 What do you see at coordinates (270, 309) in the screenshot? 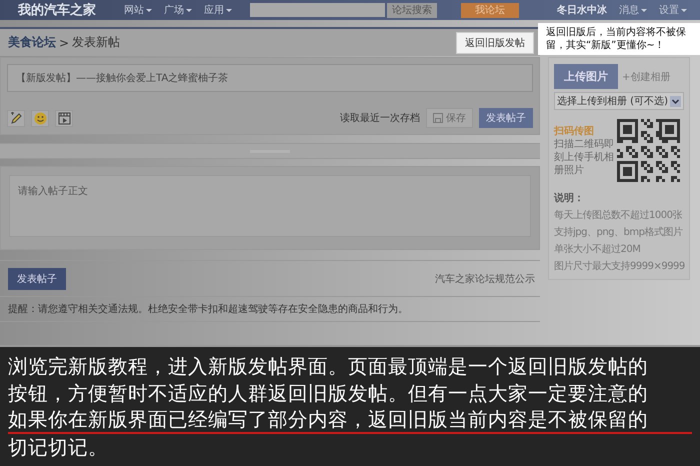
I see `notice-text: 提醒：请您遵守相关交通法规。杜绝安全带卡扣和超速驾驶等存在安全隐患的商品和行为。` at bounding box center [270, 309].